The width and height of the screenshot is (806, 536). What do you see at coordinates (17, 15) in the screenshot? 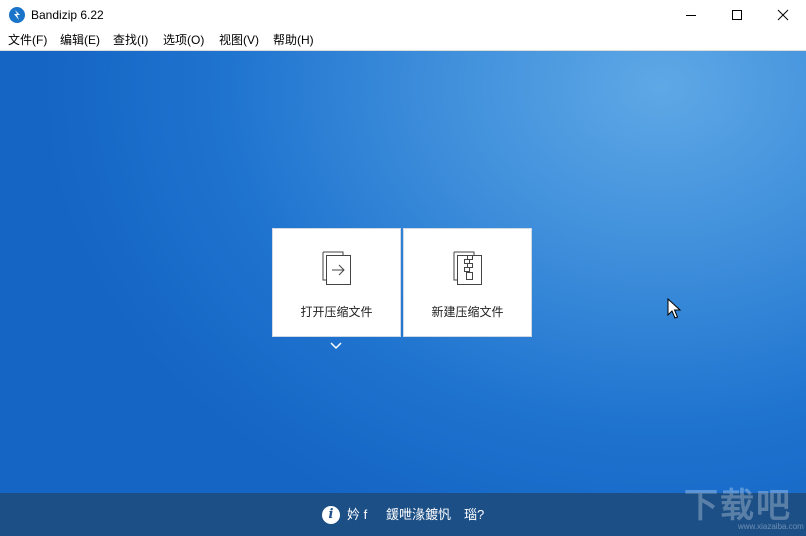
I see `bandizip-logo-icon` at bounding box center [17, 15].